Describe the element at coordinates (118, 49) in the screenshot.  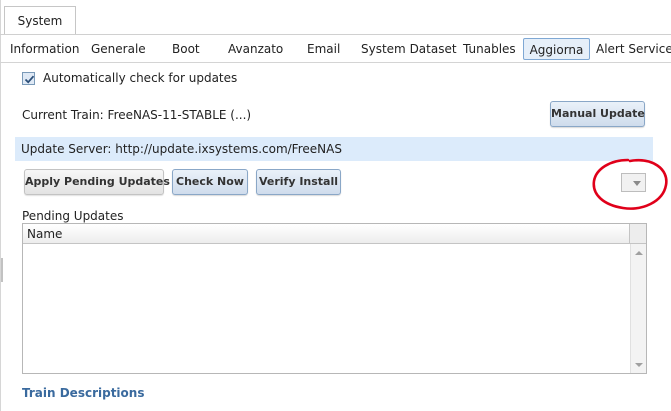
I see `tab-generale: Generale` at that location.